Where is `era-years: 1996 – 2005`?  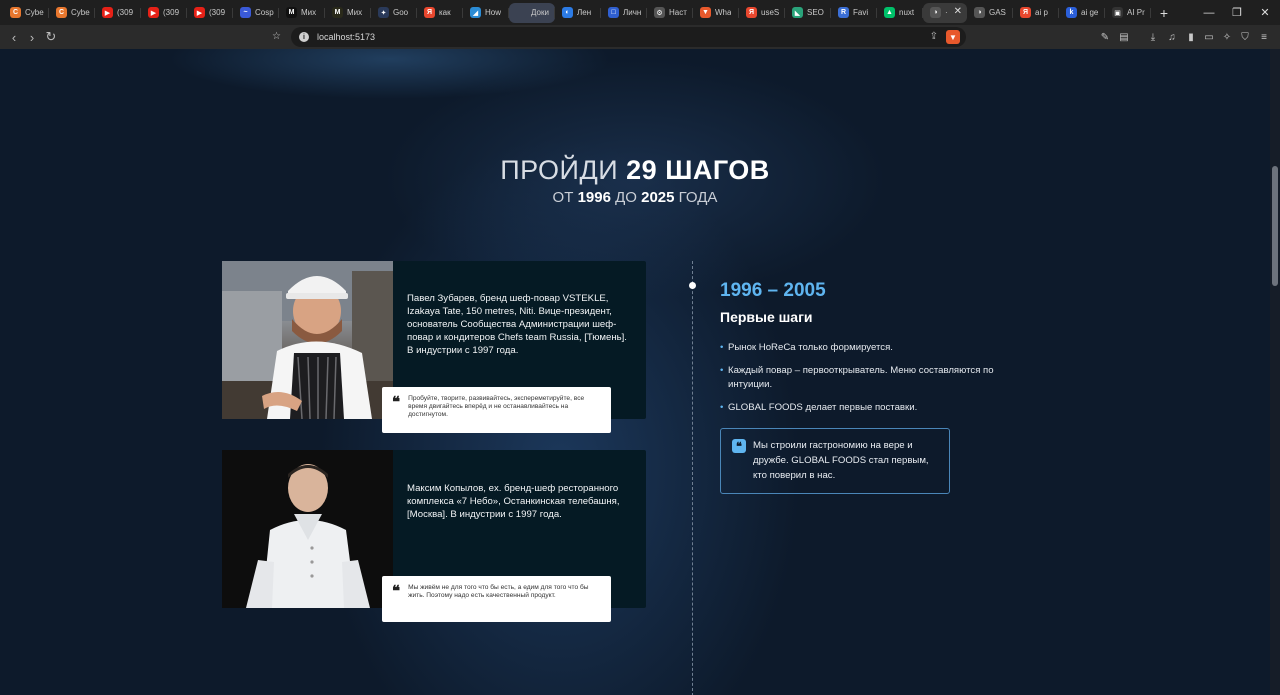
era-years: 1996 – 2005 is located at coordinates (773, 290).